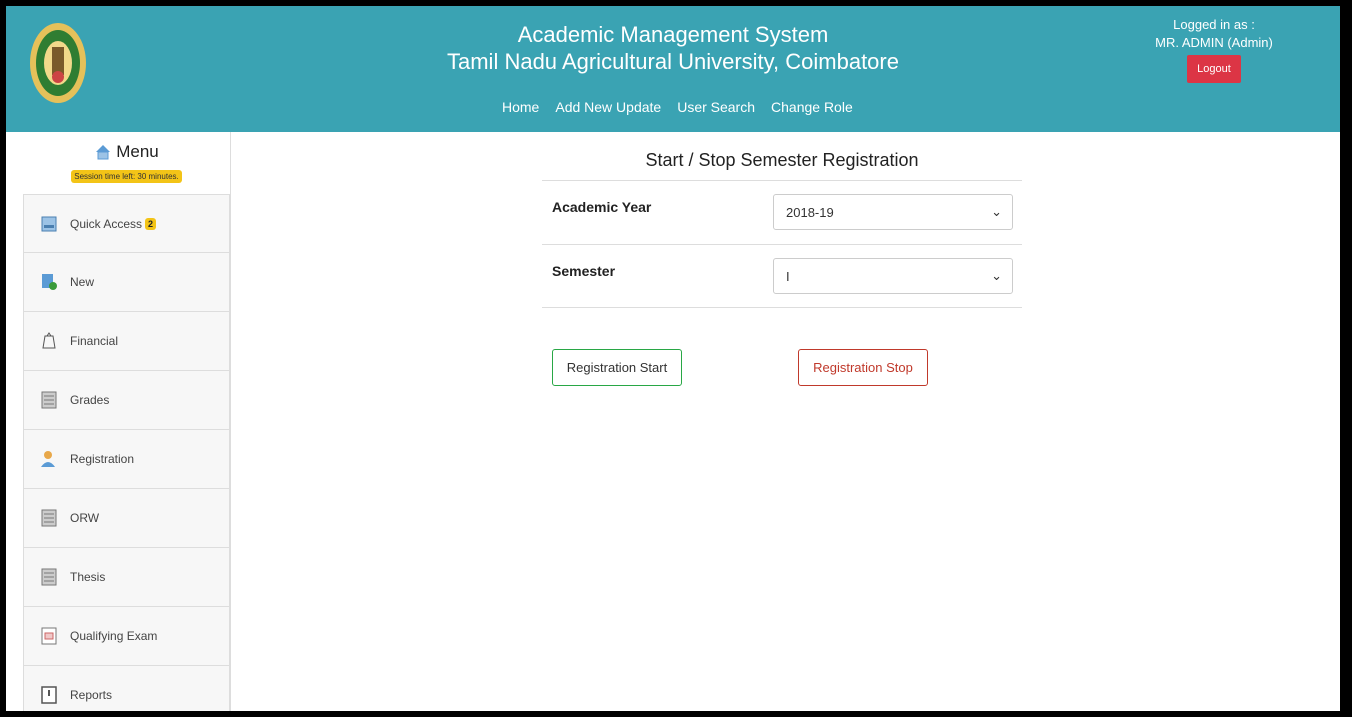 This screenshot has height=717, width=1352. What do you see at coordinates (608, 107) in the screenshot?
I see `nav-add-new-update: Add New Update` at bounding box center [608, 107].